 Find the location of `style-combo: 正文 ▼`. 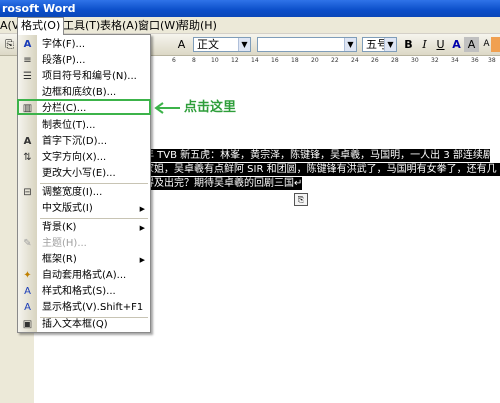

style-combo: 正文 ▼ is located at coordinates (222, 44).